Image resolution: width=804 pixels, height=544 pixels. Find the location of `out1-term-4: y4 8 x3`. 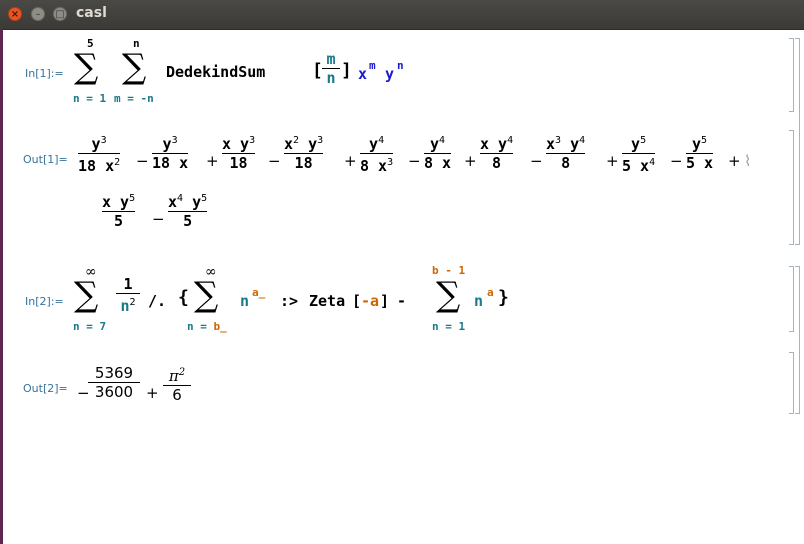

out1-term-4: y4 8 x3 is located at coordinates (377, 153).